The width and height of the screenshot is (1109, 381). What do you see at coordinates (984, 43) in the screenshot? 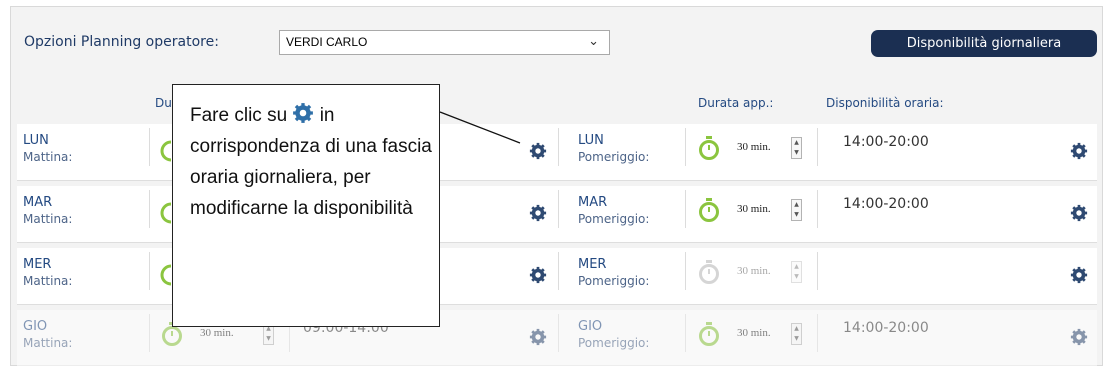
I see `daily-availability-button: Disponibilità giornaliera` at bounding box center [984, 43].